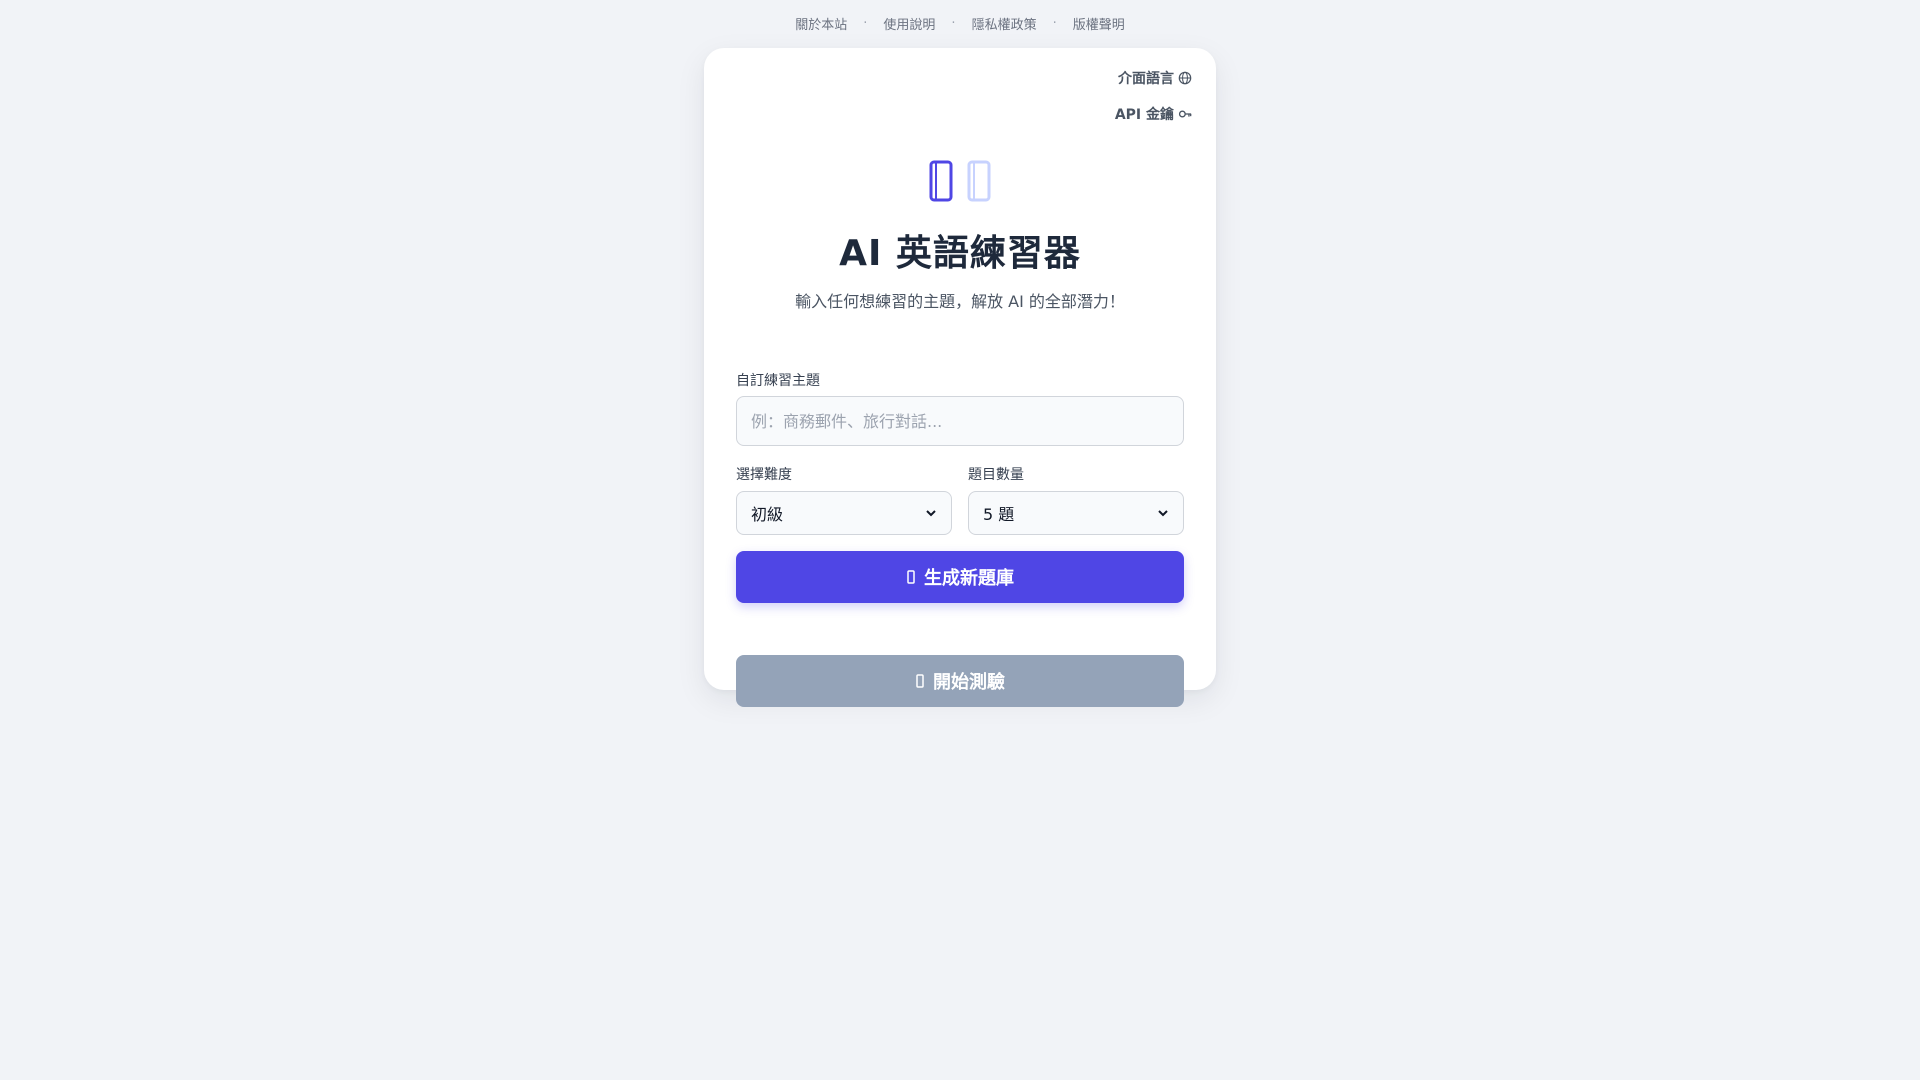 This screenshot has height=1080, width=1920. I want to click on nav-link-copyright: 版權聲明, so click(1099, 23).